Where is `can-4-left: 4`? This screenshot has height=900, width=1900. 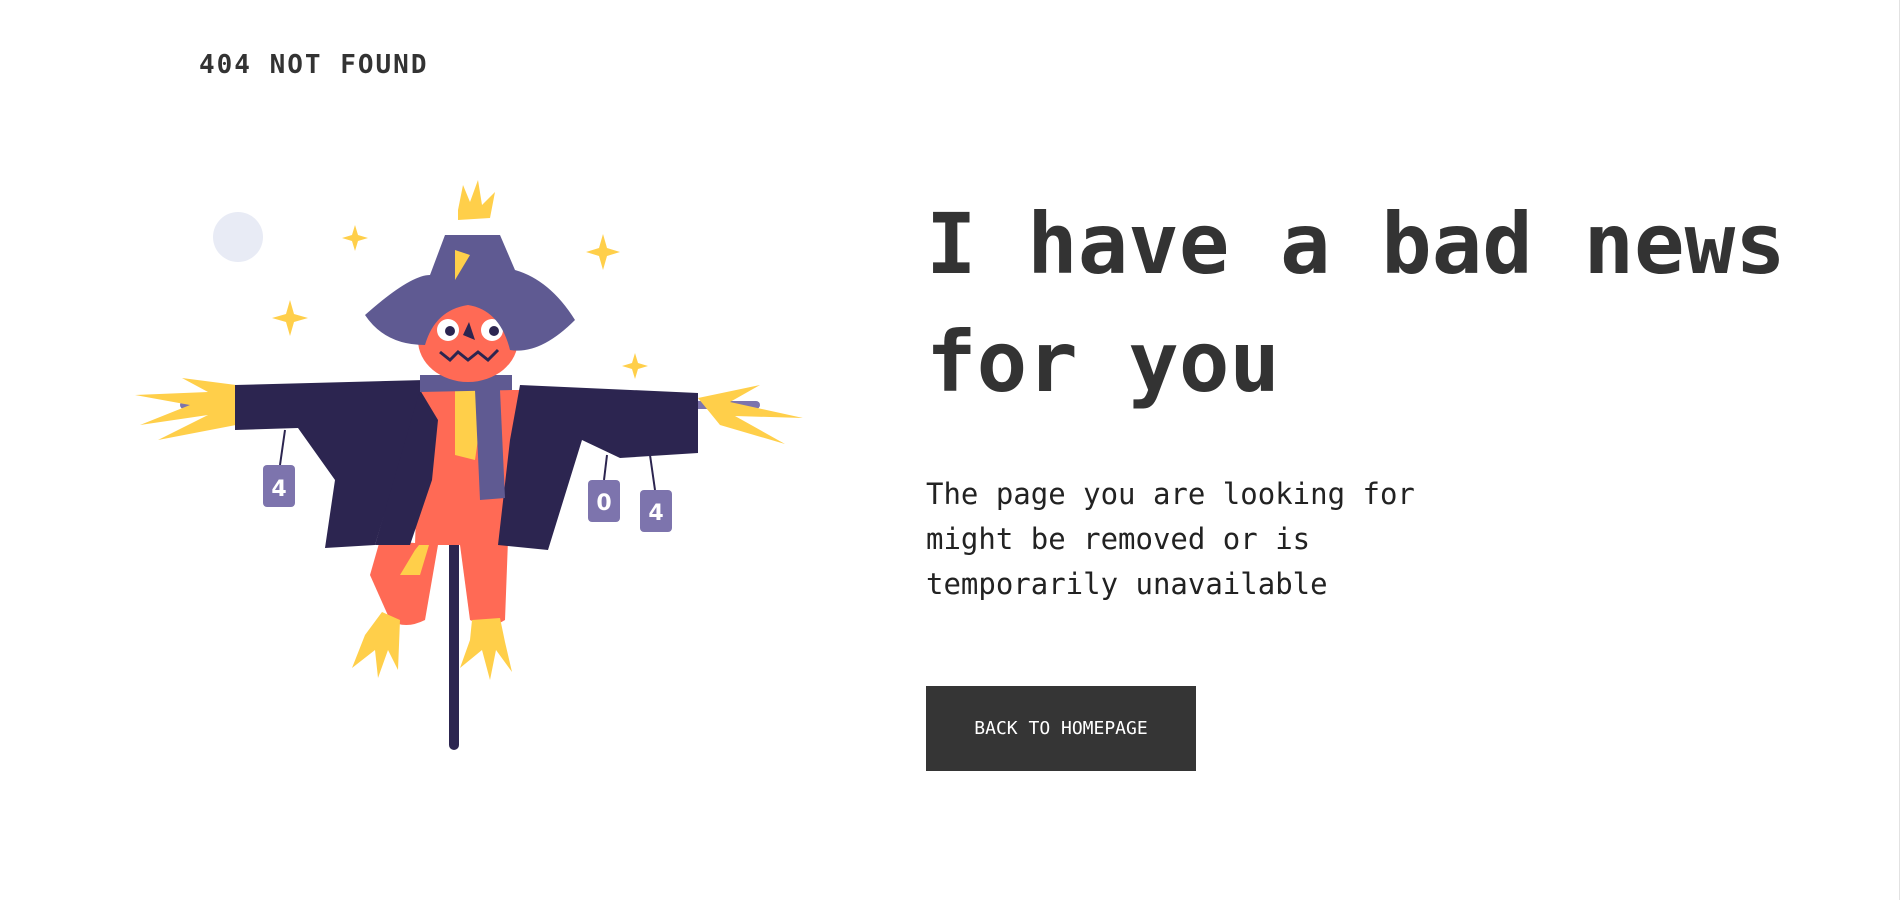
can-4-left: 4 is located at coordinates (279, 486).